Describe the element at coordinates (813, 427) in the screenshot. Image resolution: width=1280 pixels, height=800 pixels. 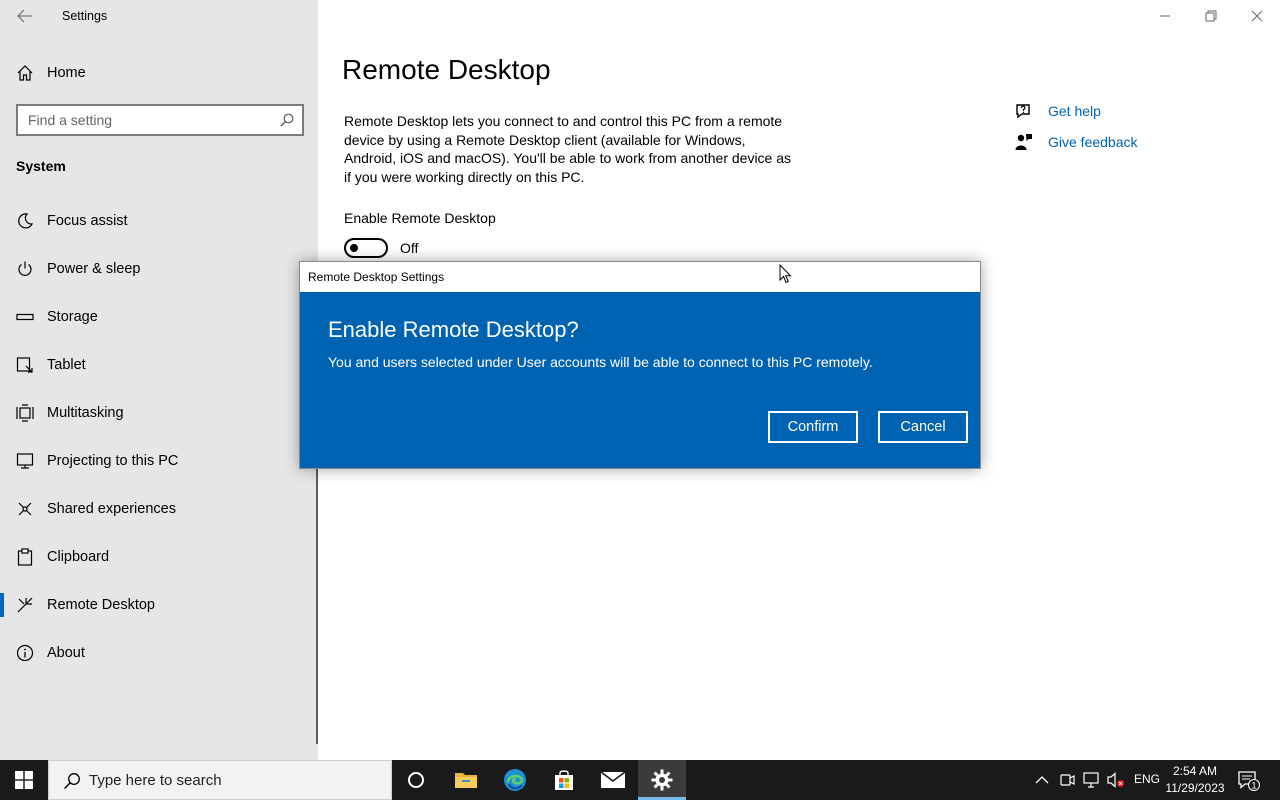
I see `confirm-button: Confirm` at that location.